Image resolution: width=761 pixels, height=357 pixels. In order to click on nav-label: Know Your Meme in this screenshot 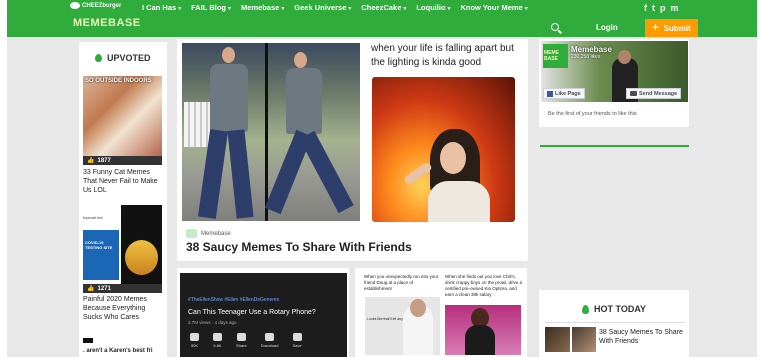, I will do `click(491, 7)`.